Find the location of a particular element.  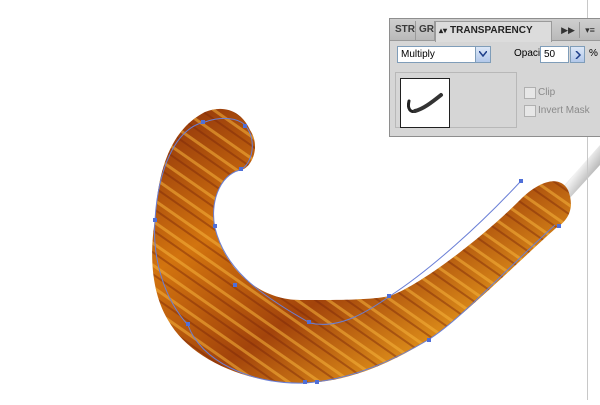

panel-tab-bar: STR GRA ▴▾TRANSPARENCY ▶▶ ▾≡ is located at coordinates (495, 30).